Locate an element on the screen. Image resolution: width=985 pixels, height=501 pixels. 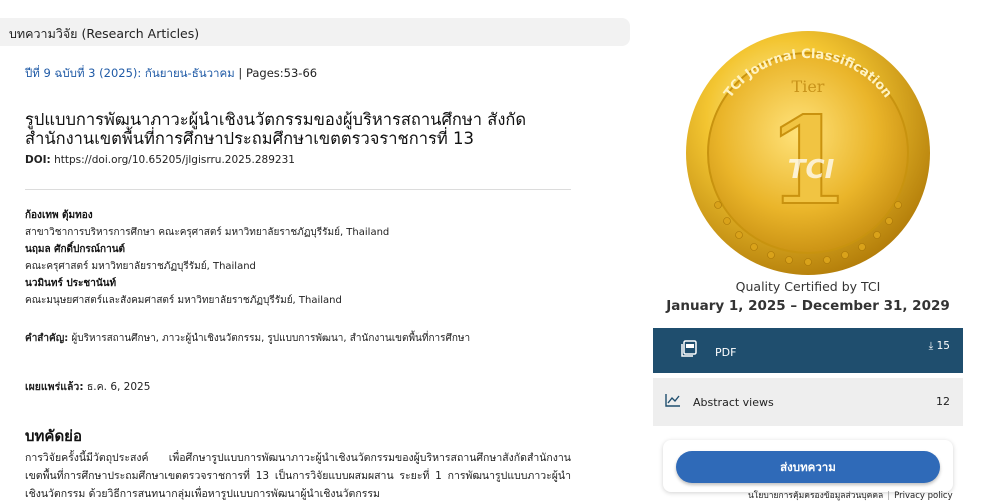
doi-label: DOI: is located at coordinates (38, 160).